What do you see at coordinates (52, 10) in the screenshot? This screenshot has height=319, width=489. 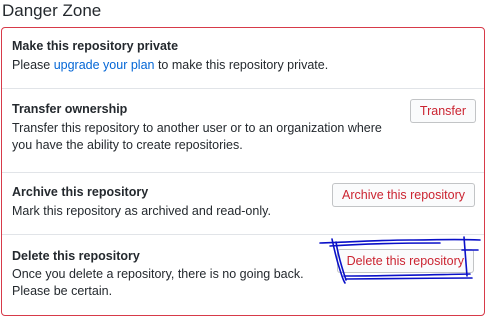 I see `danger-zone-title: Danger Zone` at bounding box center [52, 10].